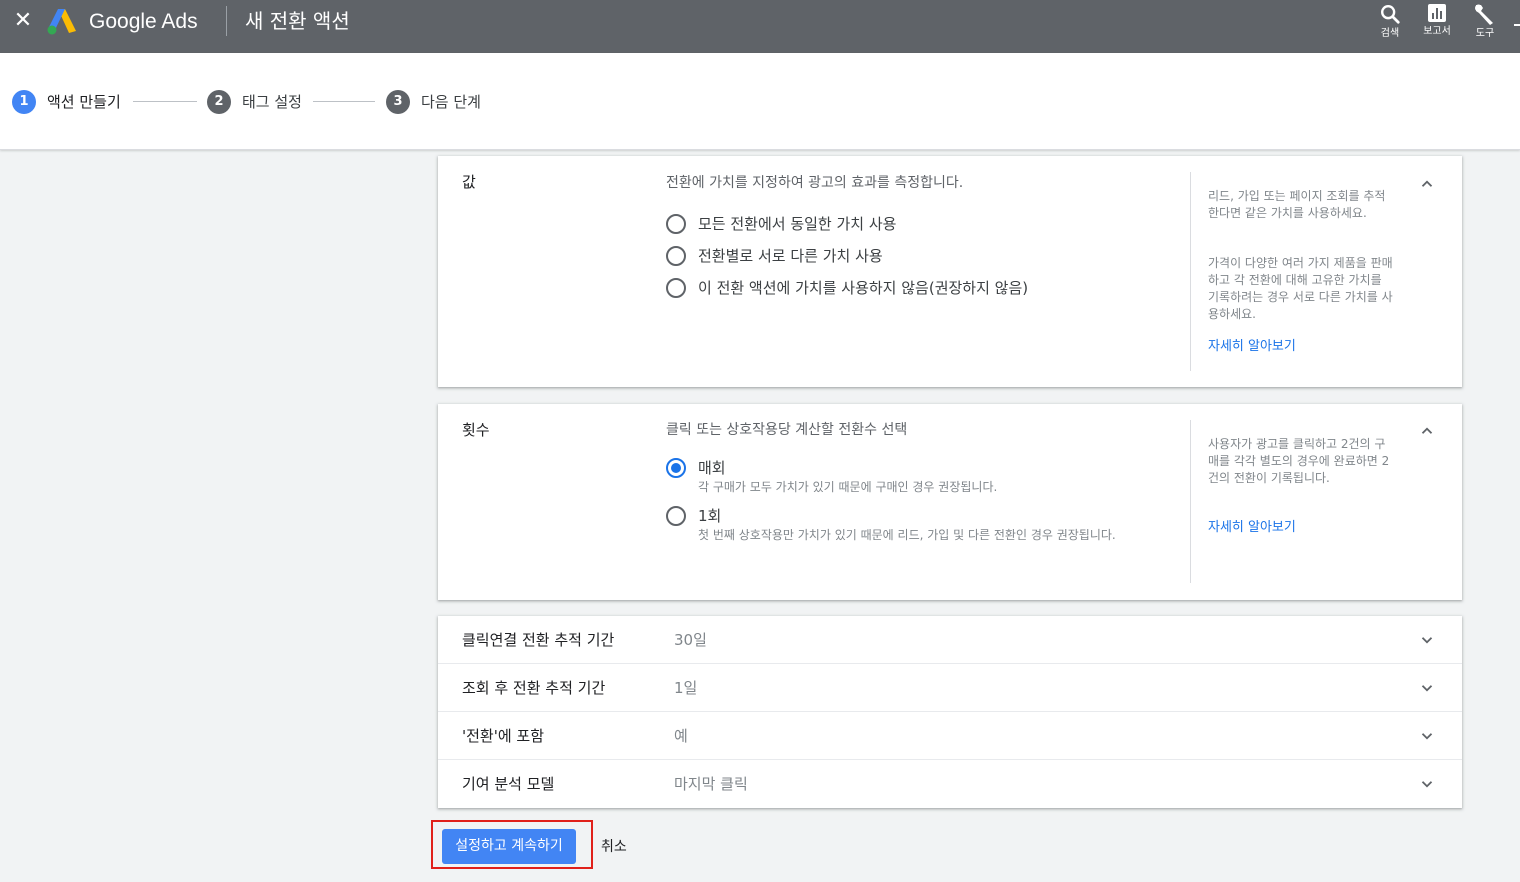  I want to click on settings-row-label: '전환'에 포함, so click(503, 736).